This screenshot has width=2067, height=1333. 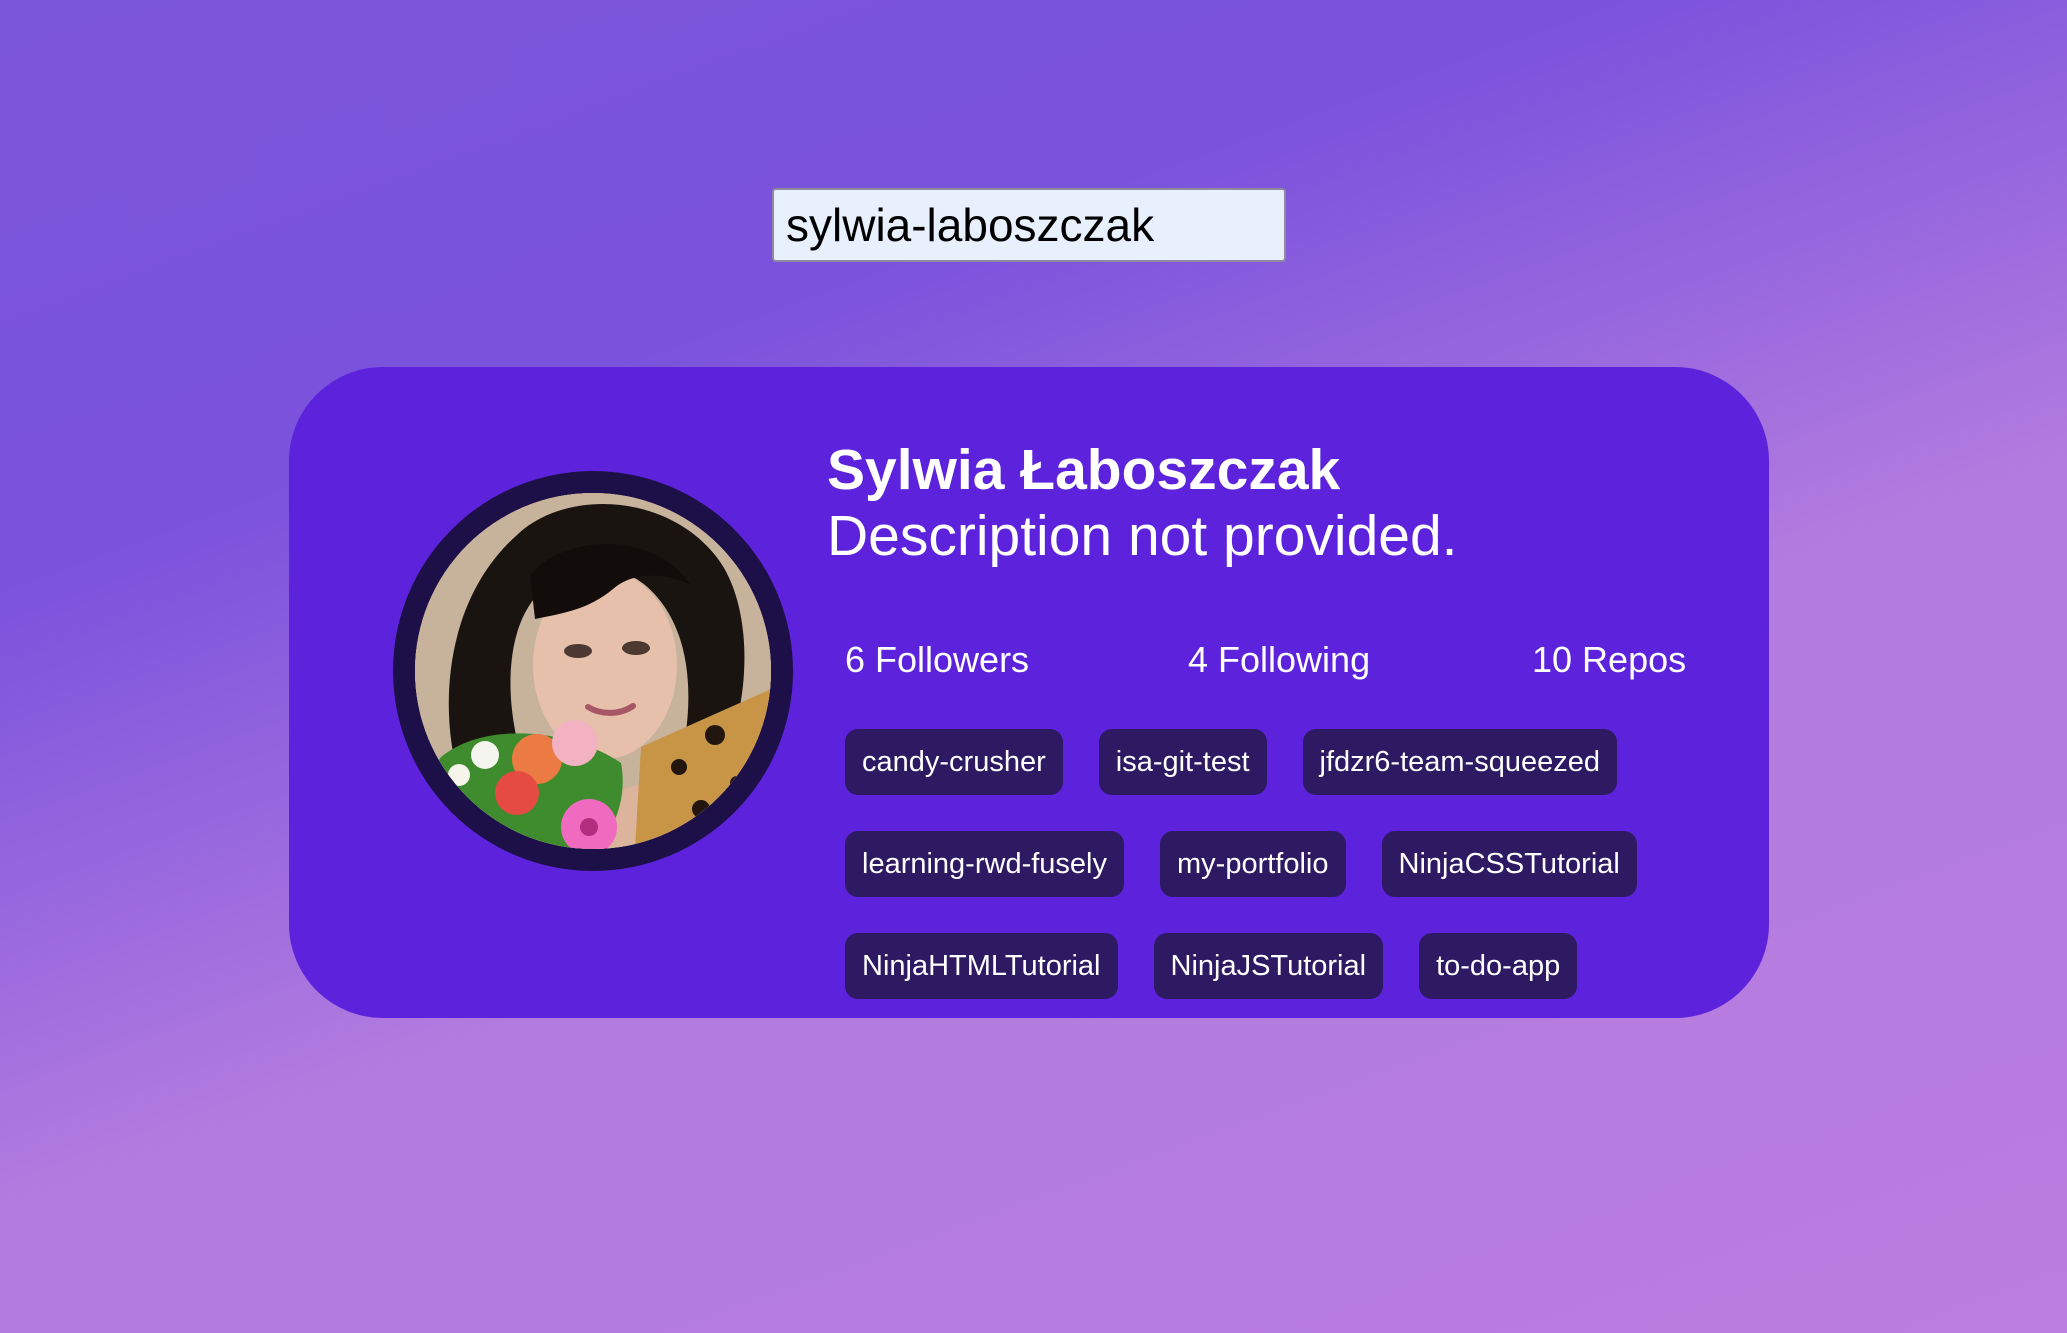 What do you see at coordinates (1142, 536) in the screenshot?
I see `profile-description: Description not provided.` at bounding box center [1142, 536].